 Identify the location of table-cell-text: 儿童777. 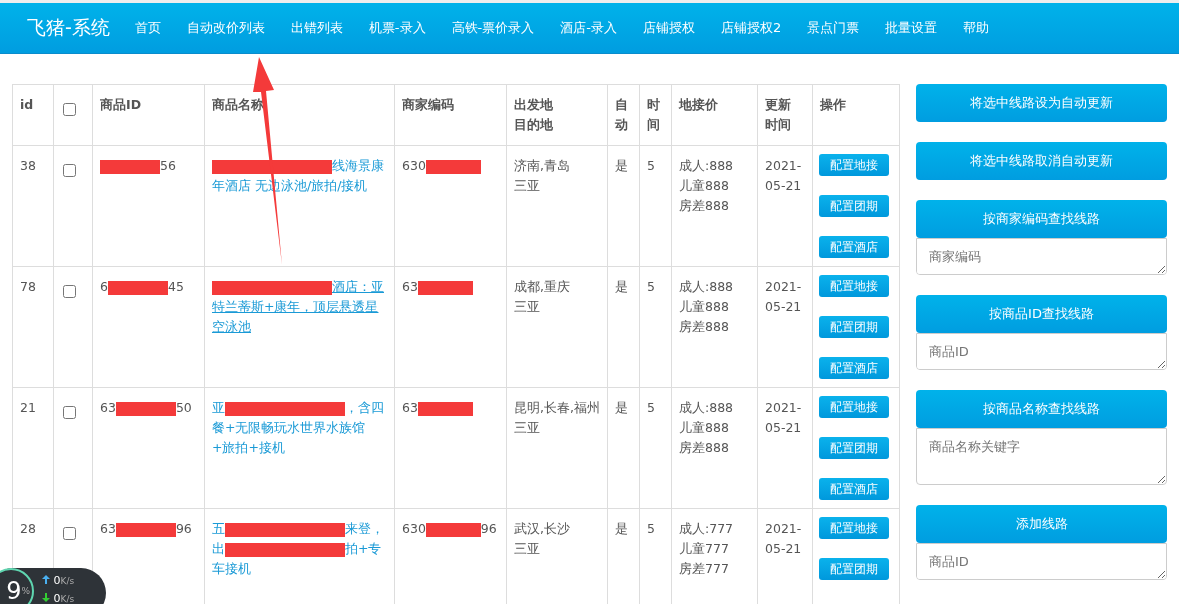
(704, 549).